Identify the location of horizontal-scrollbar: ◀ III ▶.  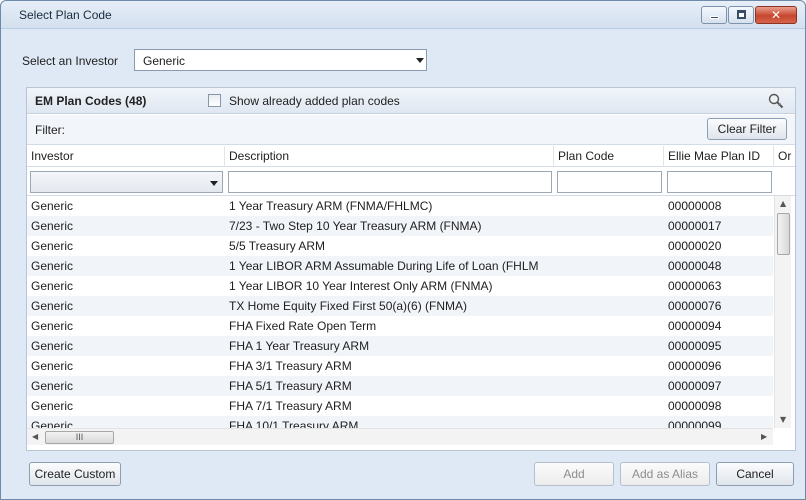
(400, 436).